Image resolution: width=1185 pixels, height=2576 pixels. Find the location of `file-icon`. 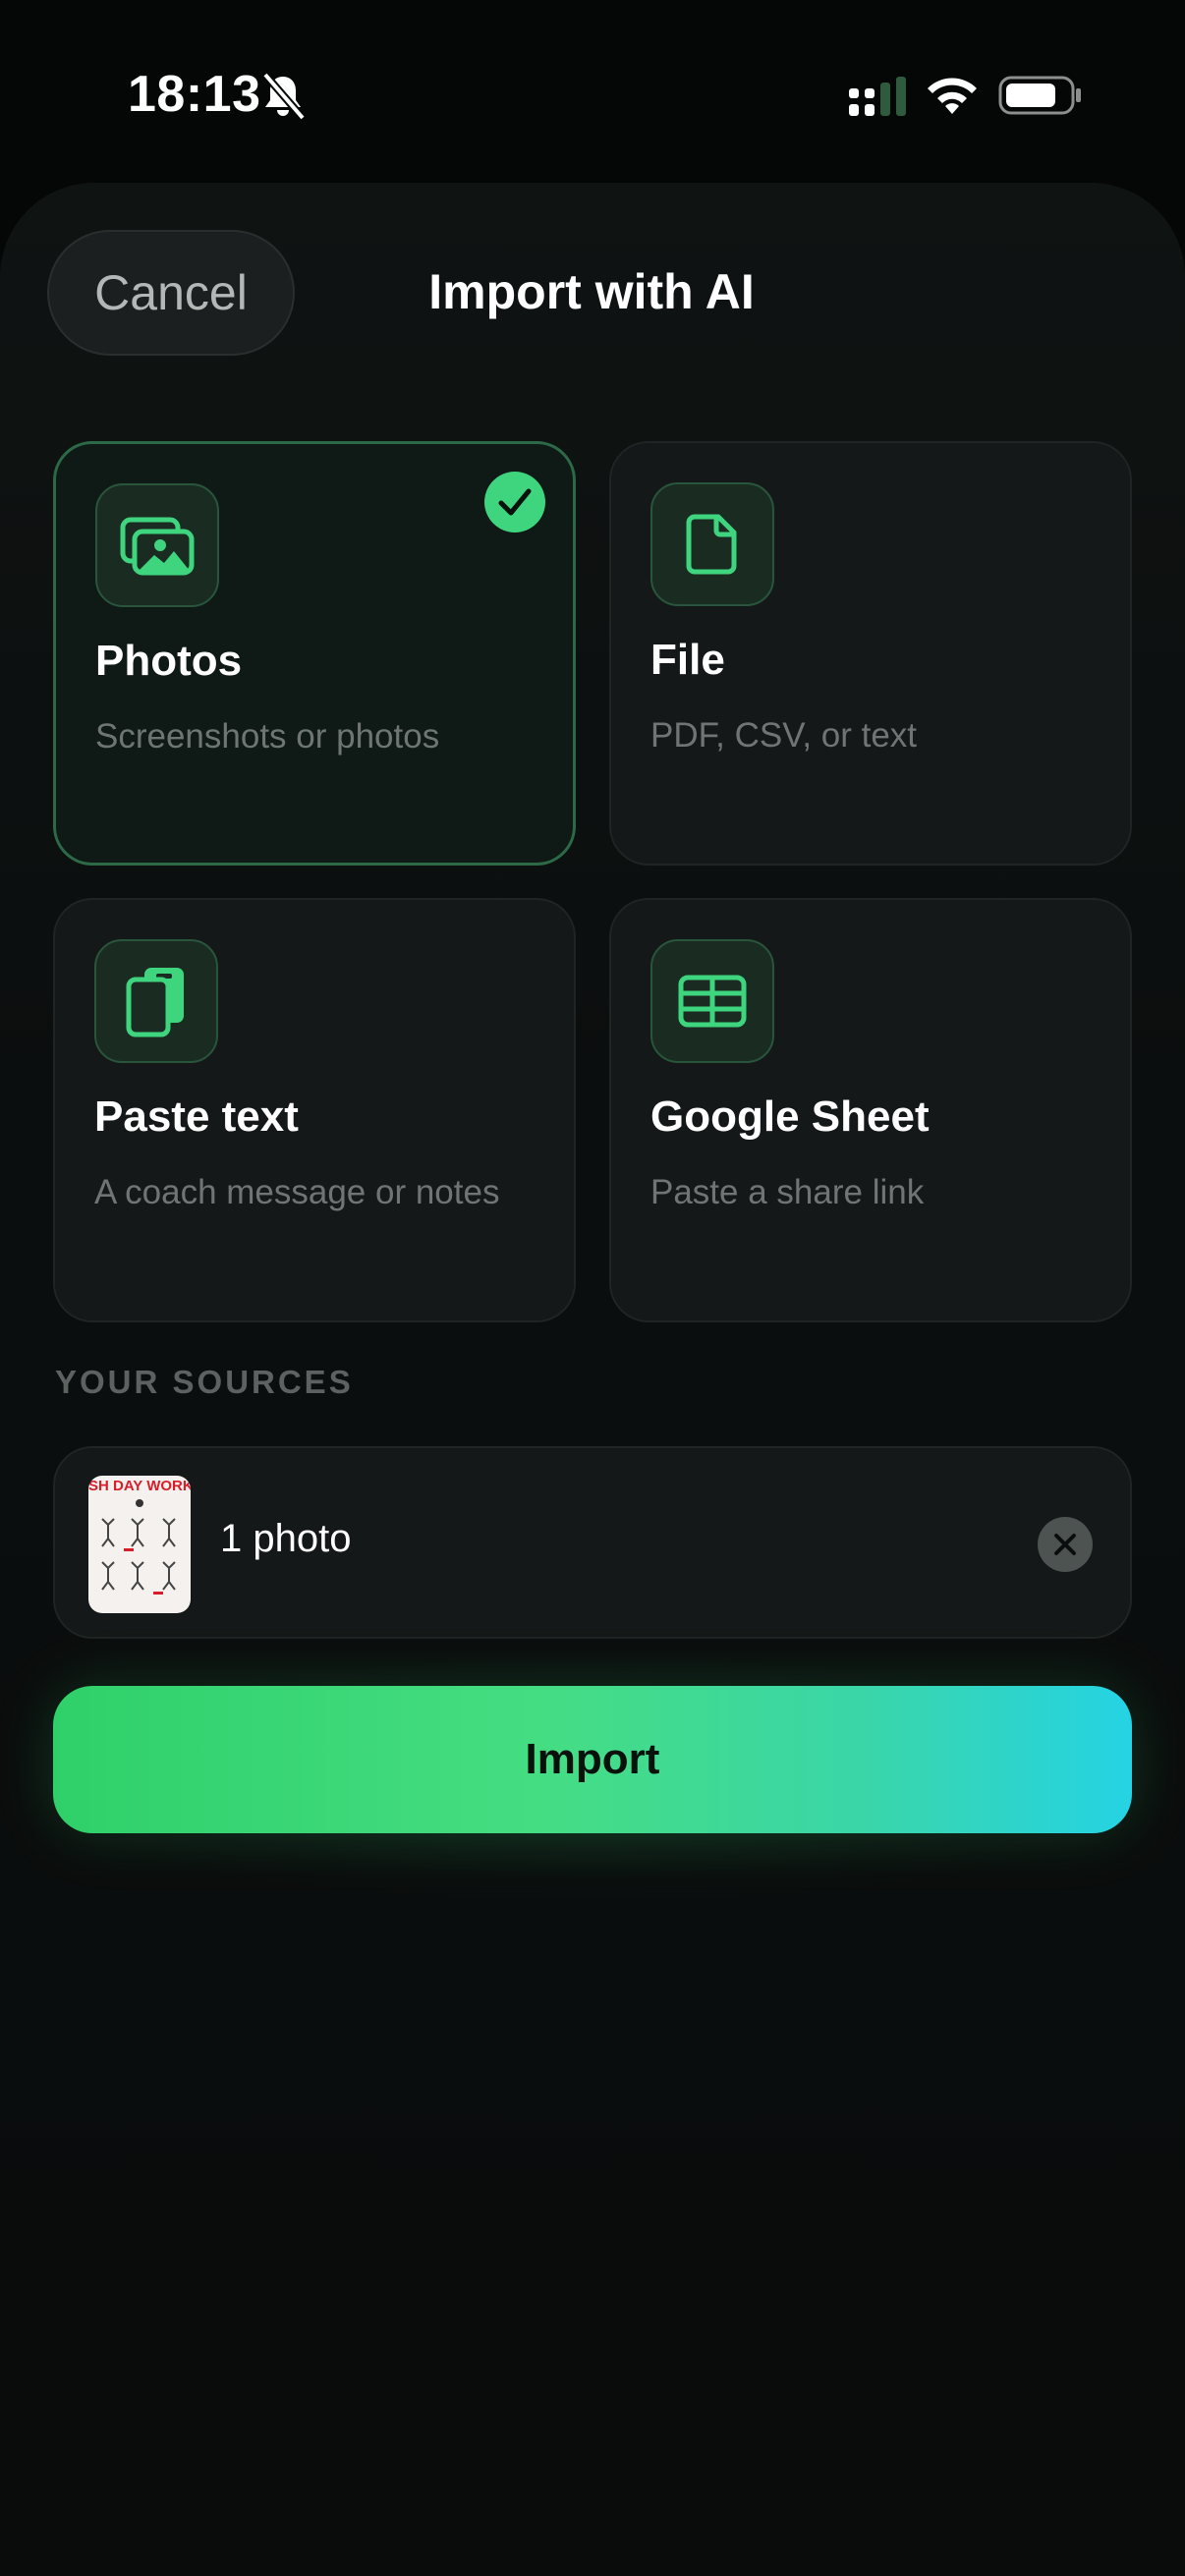

file-icon is located at coordinates (712, 544).